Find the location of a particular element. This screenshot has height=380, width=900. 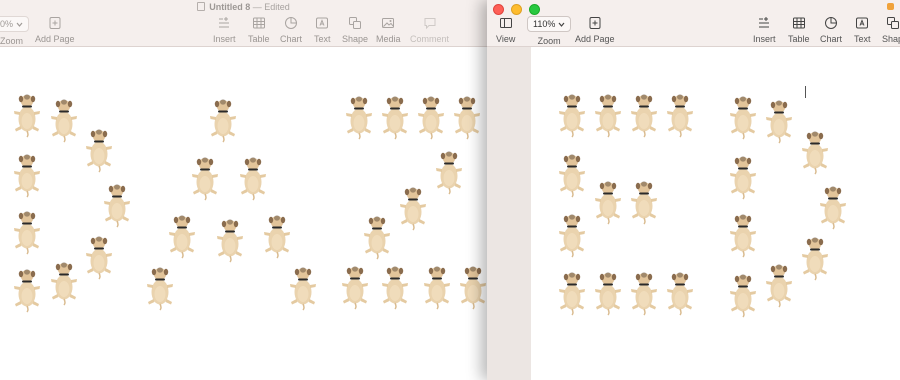

comment-button: Comment is located at coordinates (429, 30).